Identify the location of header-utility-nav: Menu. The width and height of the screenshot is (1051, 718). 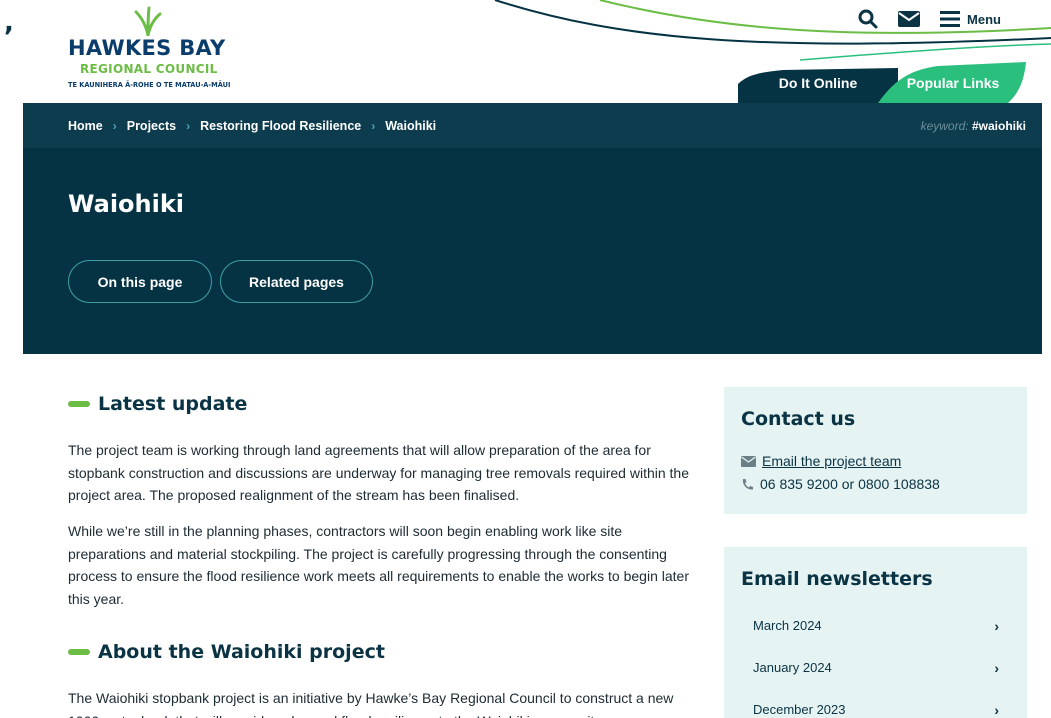
(919, 19).